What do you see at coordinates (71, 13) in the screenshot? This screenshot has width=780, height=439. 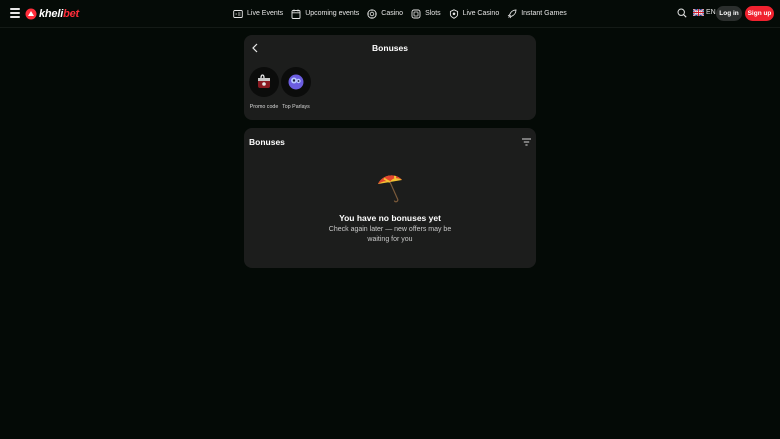 I see `logo-text-accent: bet` at bounding box center [71, 13].